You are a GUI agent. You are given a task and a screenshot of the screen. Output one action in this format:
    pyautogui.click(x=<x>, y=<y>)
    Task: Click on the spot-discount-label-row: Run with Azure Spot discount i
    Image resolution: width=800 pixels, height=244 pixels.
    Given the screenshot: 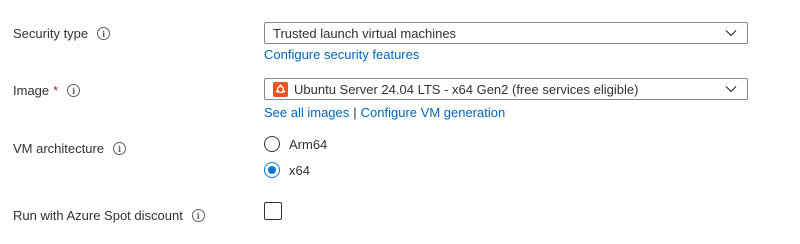 What is the action you would take?
    pyautogui.click(x=109, y=215)
    